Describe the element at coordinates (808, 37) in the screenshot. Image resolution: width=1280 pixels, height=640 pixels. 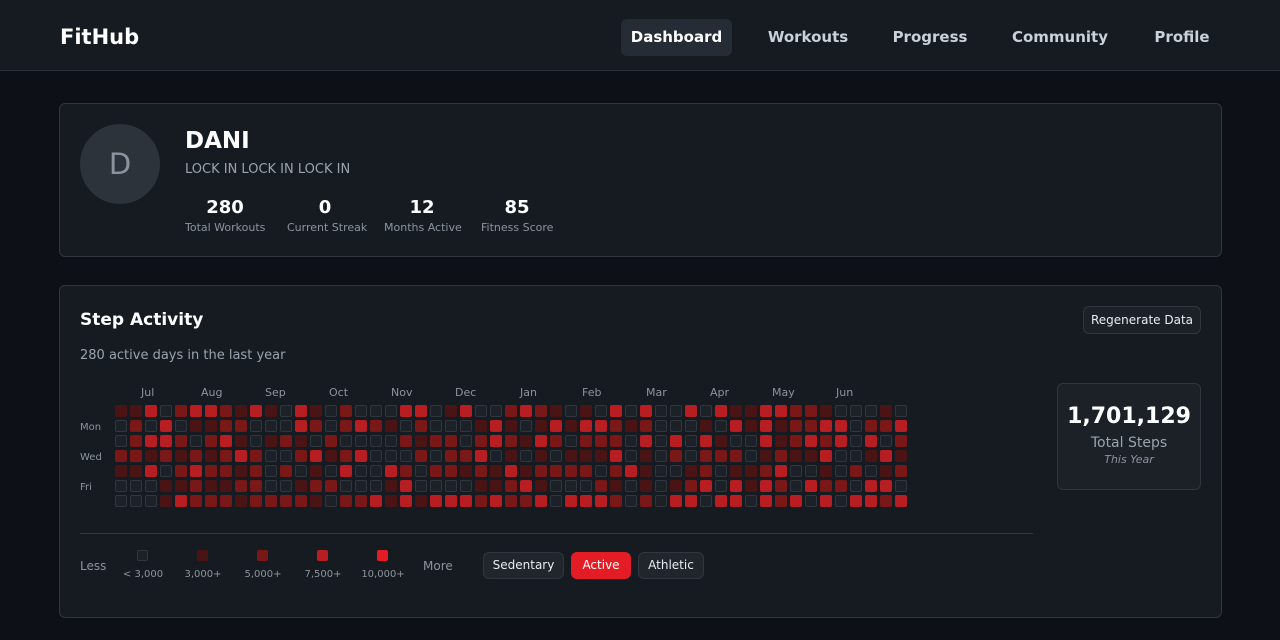
I see `nav-workouts: Workouts` at that location.